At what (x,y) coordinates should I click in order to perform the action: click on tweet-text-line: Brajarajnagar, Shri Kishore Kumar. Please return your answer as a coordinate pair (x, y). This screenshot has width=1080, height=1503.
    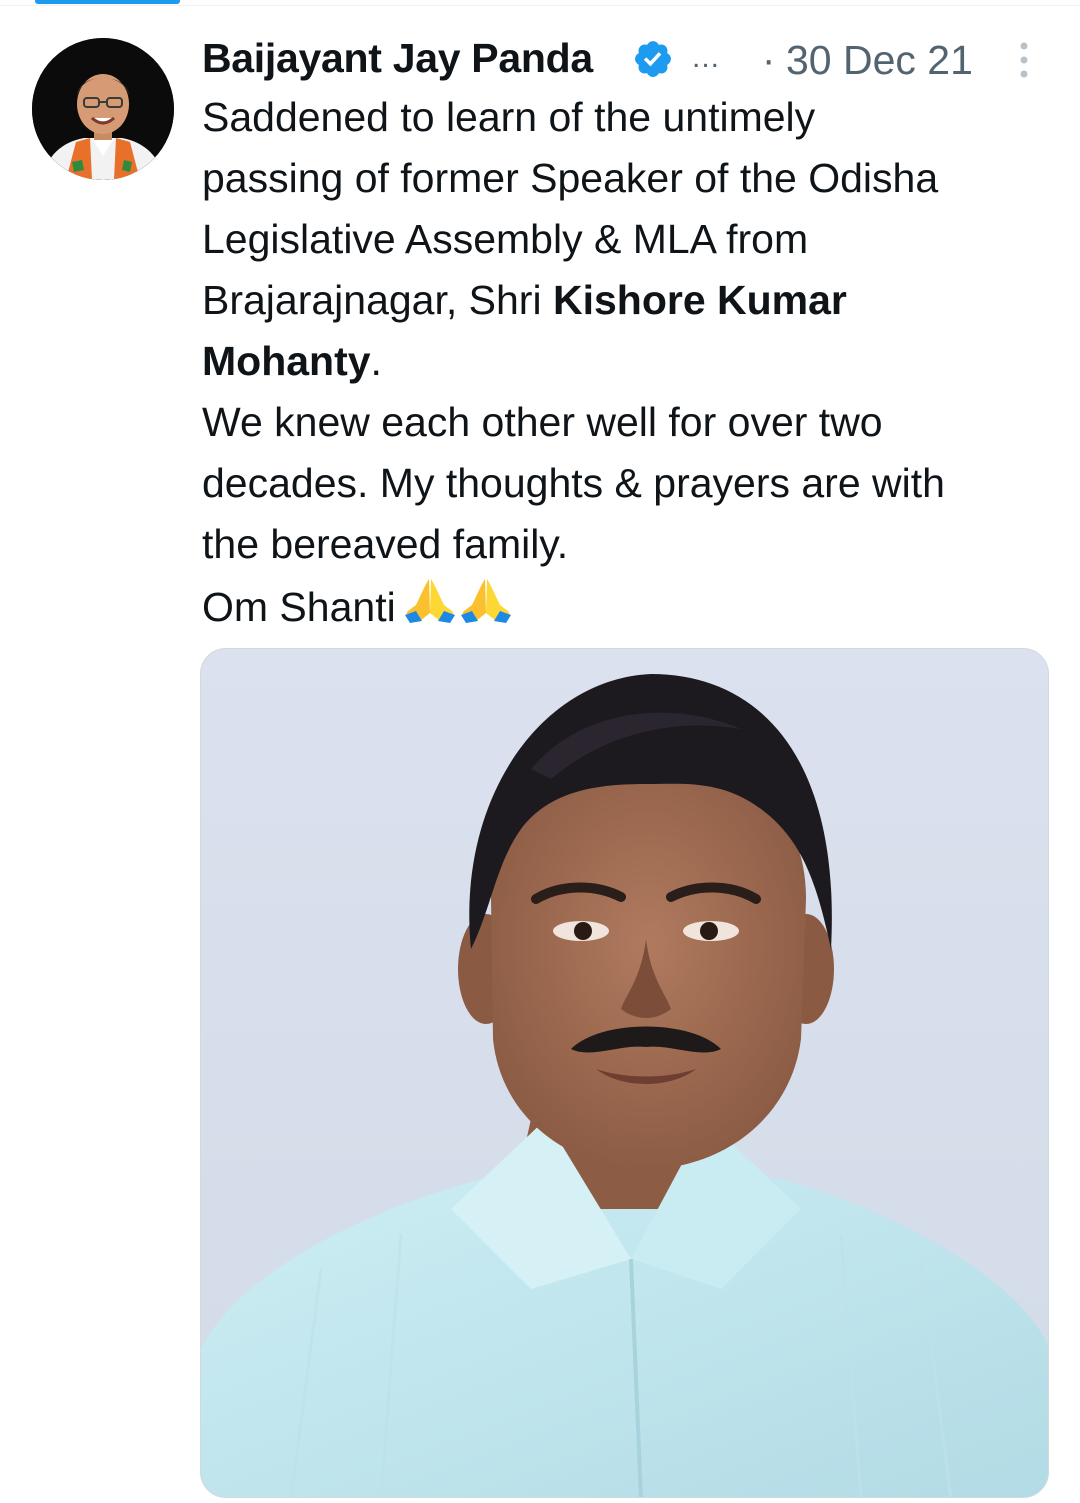
    Looking at the image, I should click on (627, 300).